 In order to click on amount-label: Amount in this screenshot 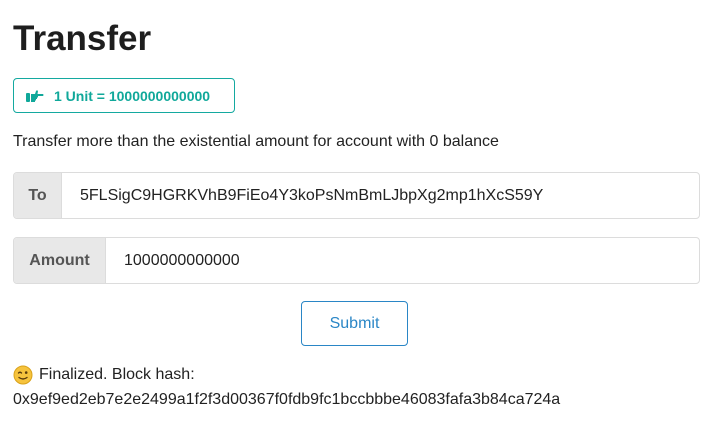, I will do `click(60, 260)`.